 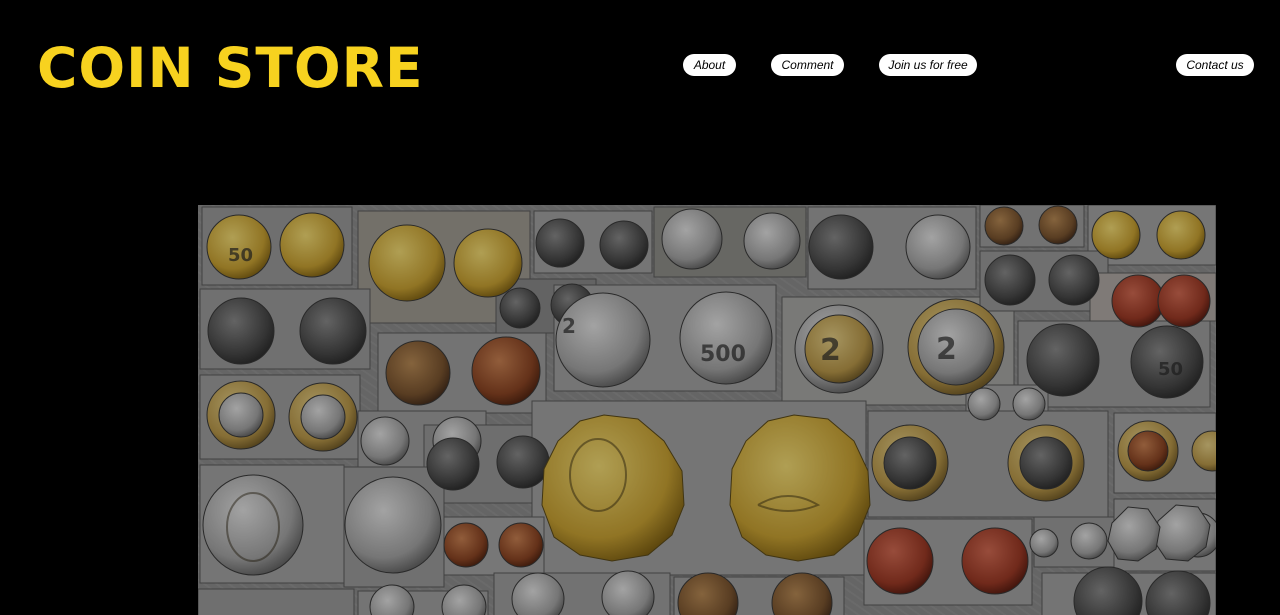 What do you see at coordinates (928, 65) in the screenshot?
I see `nav-join-button: Join us for free` at bounding box center [928, 65].